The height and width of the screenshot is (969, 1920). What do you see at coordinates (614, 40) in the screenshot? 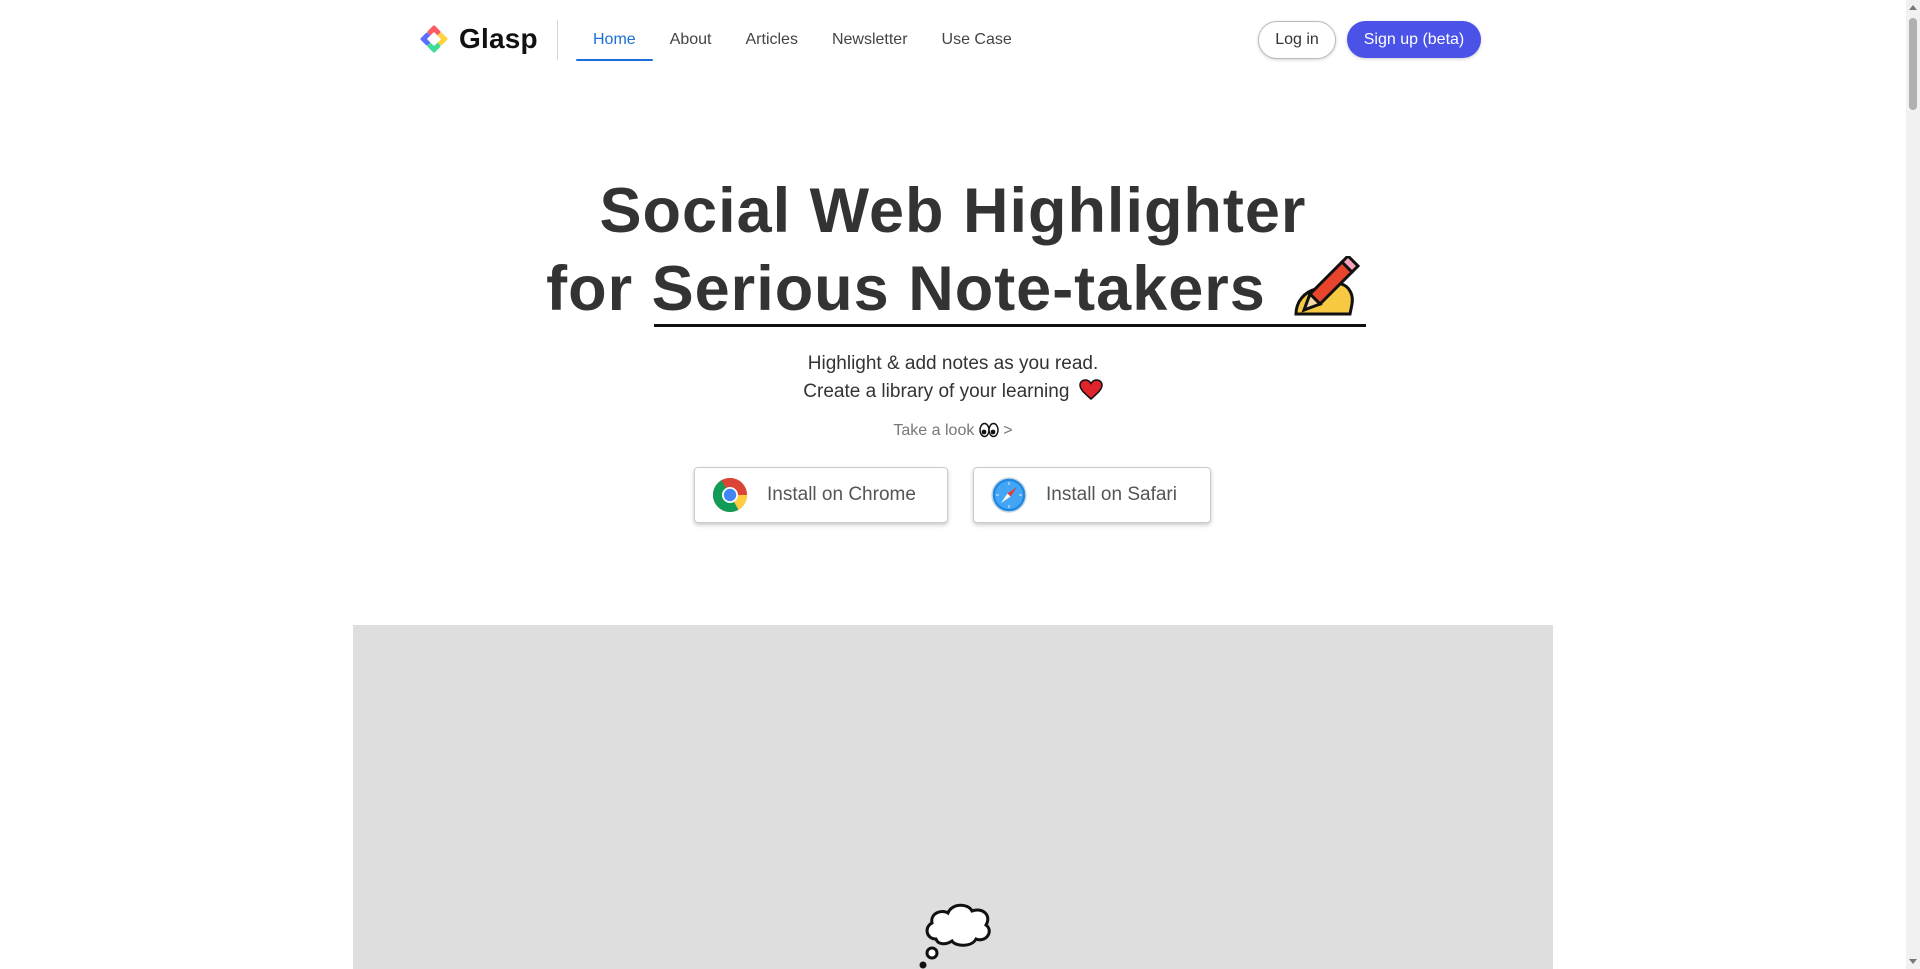
I see `nav-home: Home` at bounding box center [614, 40].